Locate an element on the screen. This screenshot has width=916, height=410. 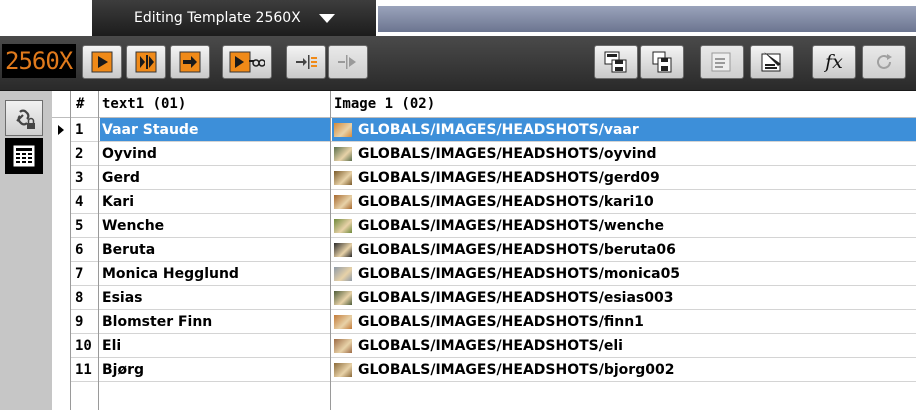
script-tools-icon is located at coordinates (771, 62).